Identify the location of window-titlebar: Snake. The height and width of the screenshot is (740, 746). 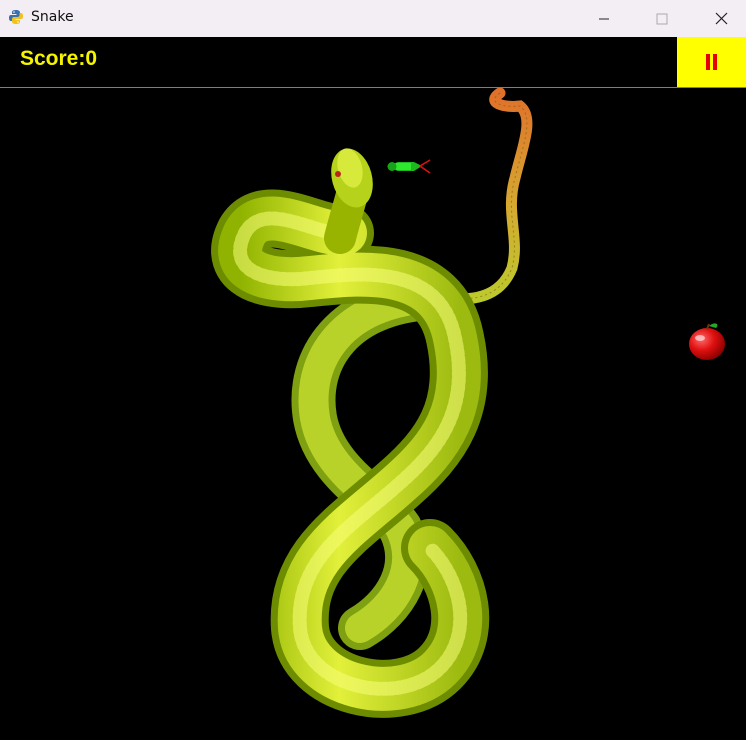
(373, 18).